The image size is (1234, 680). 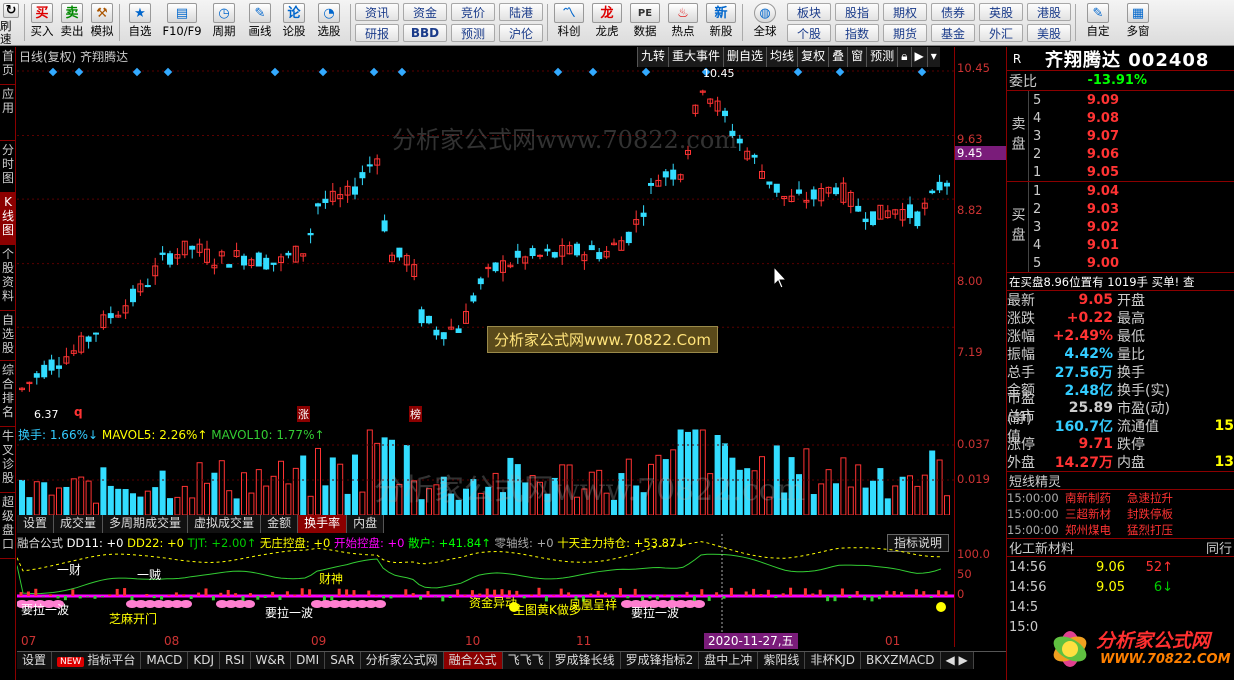 What do you see at coordinates (8, 113) in the screenshot?
I see `nav-apps: 应用` at bounding box center [8, 113].